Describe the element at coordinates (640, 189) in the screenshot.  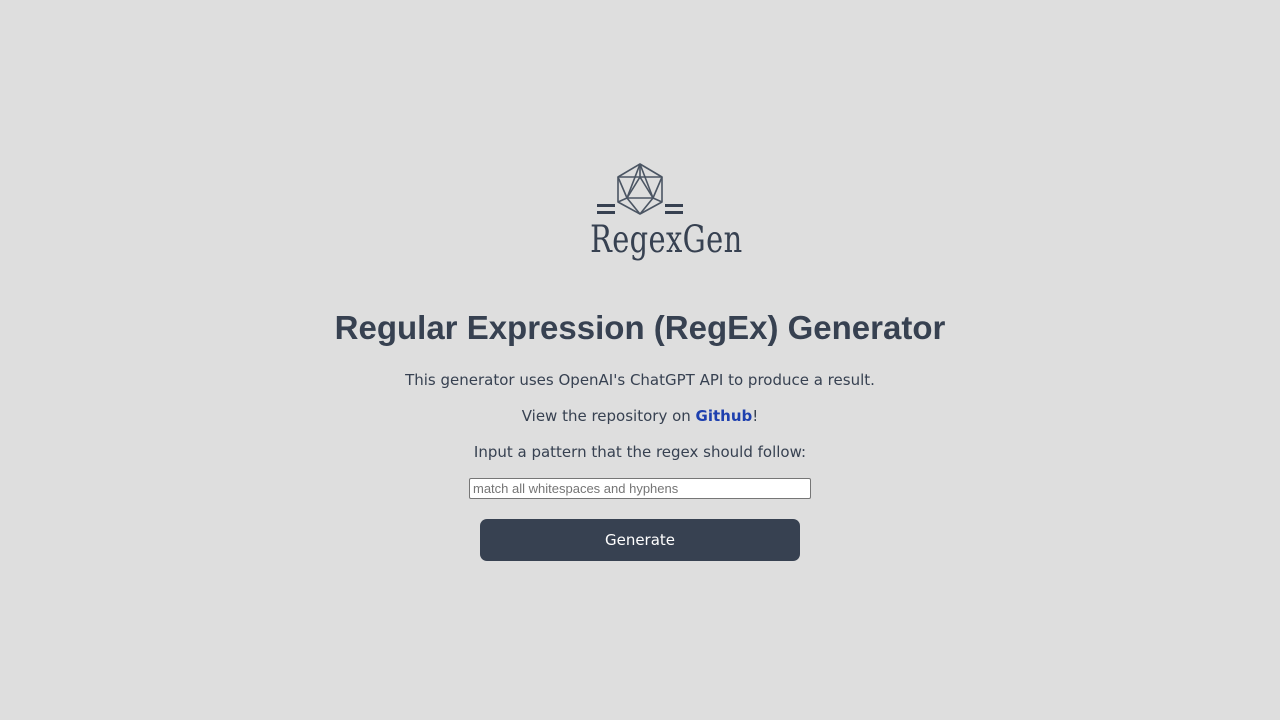
I see `icosahedron-icon` at that location.